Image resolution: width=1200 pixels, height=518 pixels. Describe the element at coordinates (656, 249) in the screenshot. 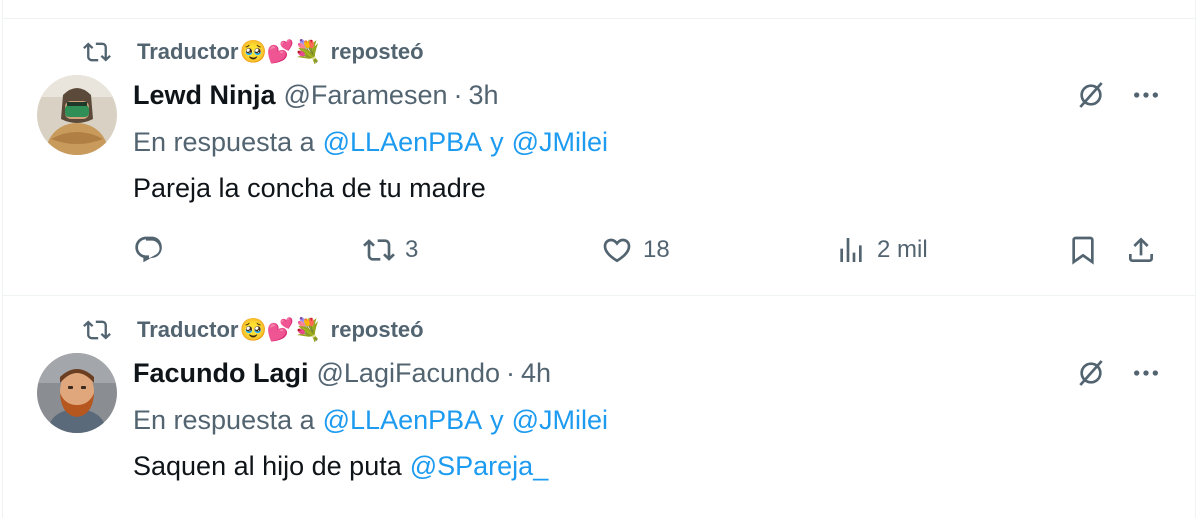

I see `like-count: 18` at that location.